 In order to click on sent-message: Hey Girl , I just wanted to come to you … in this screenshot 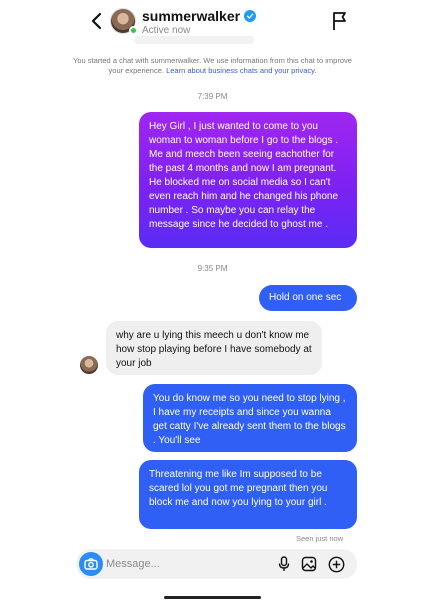, I will do `click(248, 180)`.